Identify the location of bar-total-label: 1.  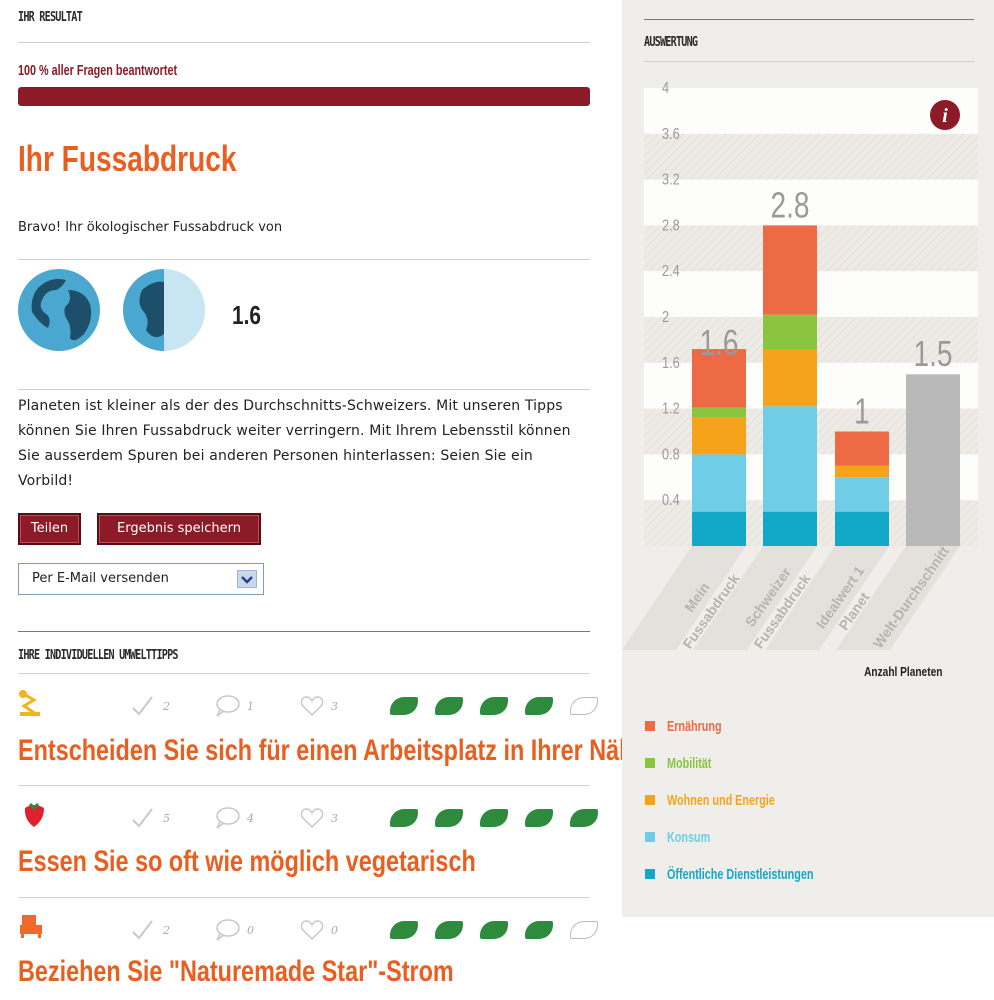
(862, 411).